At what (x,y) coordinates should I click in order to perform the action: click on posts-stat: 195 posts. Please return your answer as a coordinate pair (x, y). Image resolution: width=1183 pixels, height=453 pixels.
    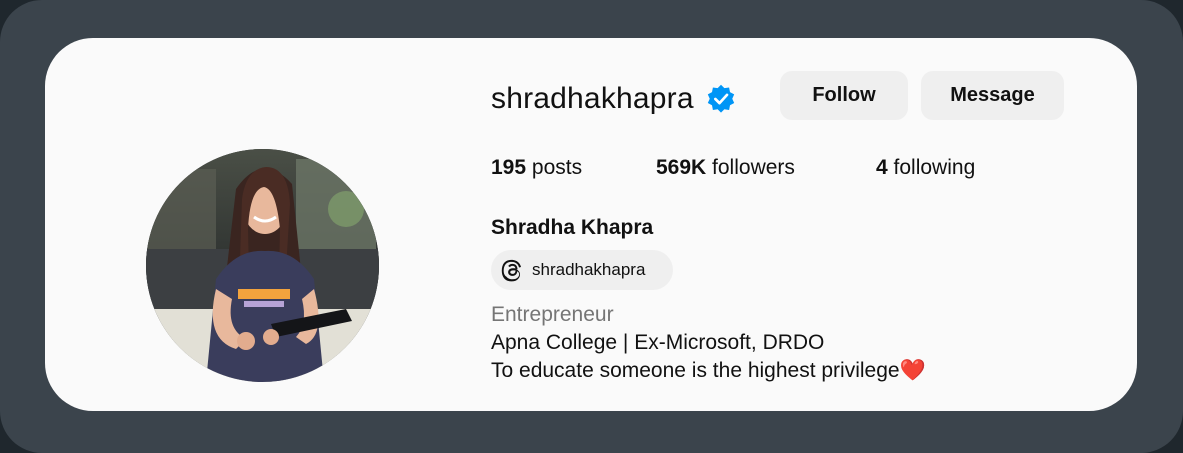
    Looking at the image, I should click on (536, 168).